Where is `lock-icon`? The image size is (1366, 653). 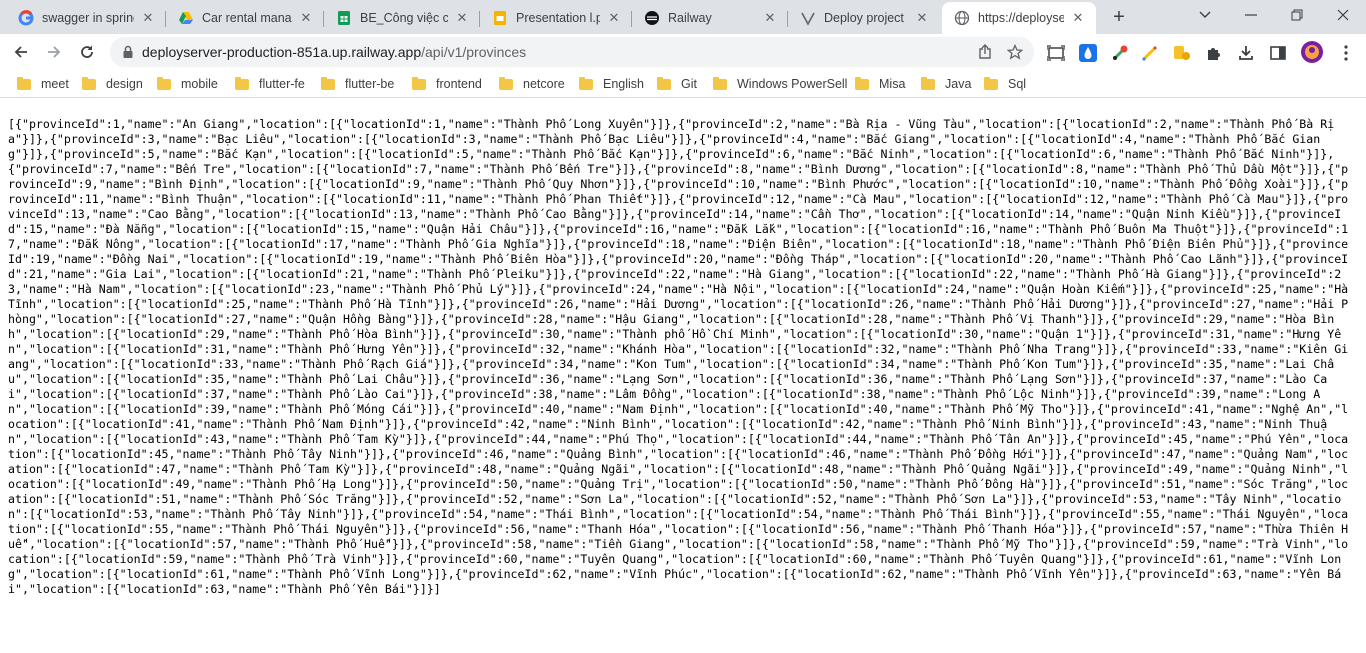
lock-icon is located at coordinates (128, 52).